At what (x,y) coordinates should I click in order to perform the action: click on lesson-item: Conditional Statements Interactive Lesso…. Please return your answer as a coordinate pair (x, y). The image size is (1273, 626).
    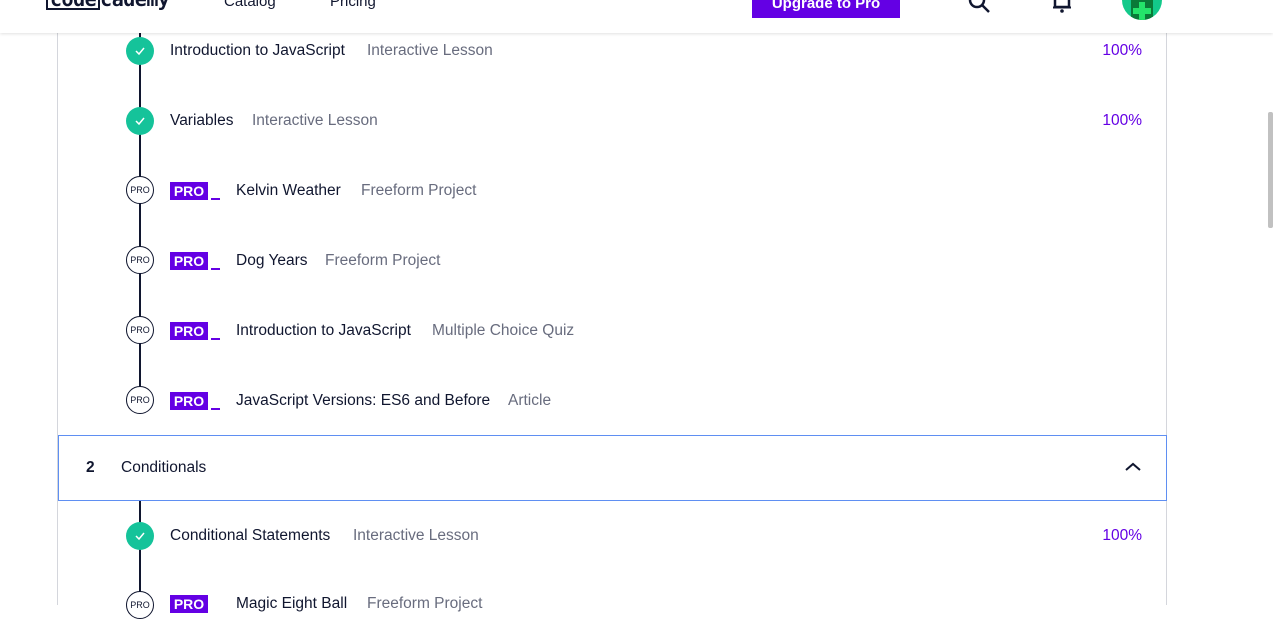
    Looking at the image, I should click on (636, 536).